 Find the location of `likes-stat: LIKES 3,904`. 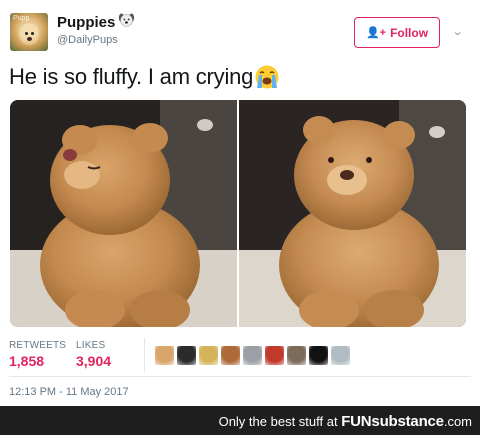

likes-stat: LIKES 3,904 is located at coordinates (93, 354).